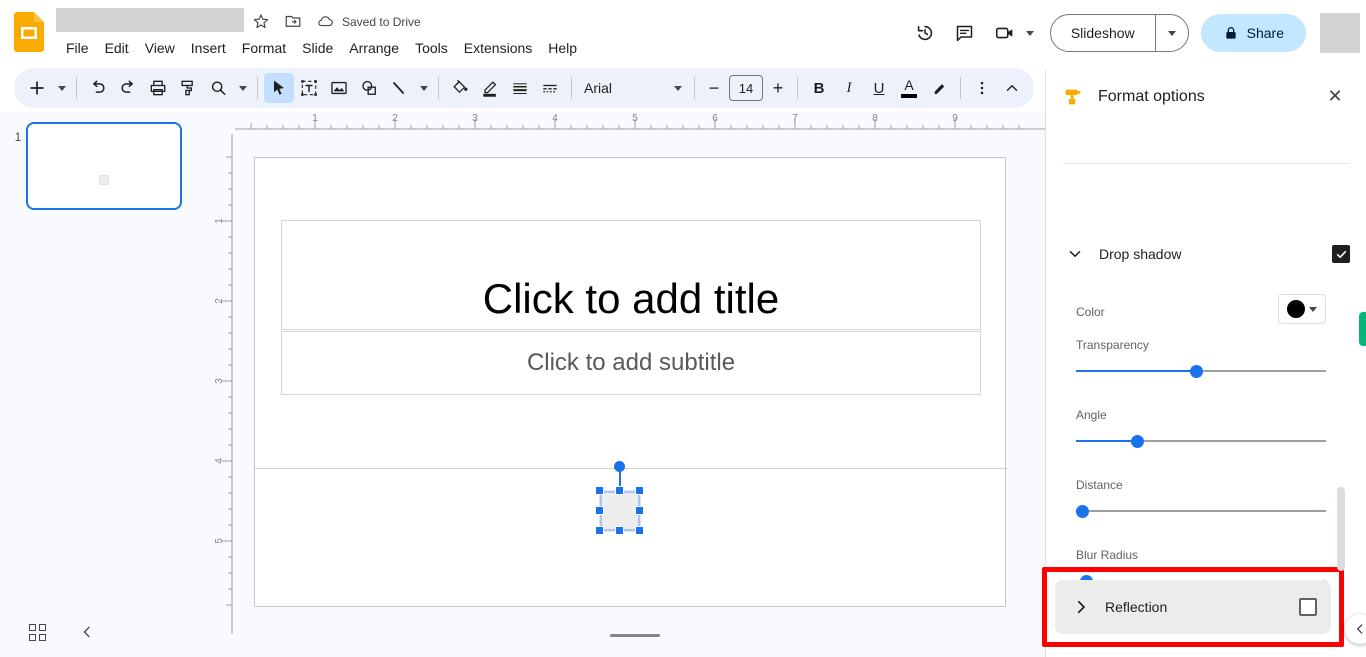 The image size is (1366, 657). What do you see at coordinates (317, 48) in the screenshot?
I see `menu-item-slide: Slide` at bounding box center [317, 48].